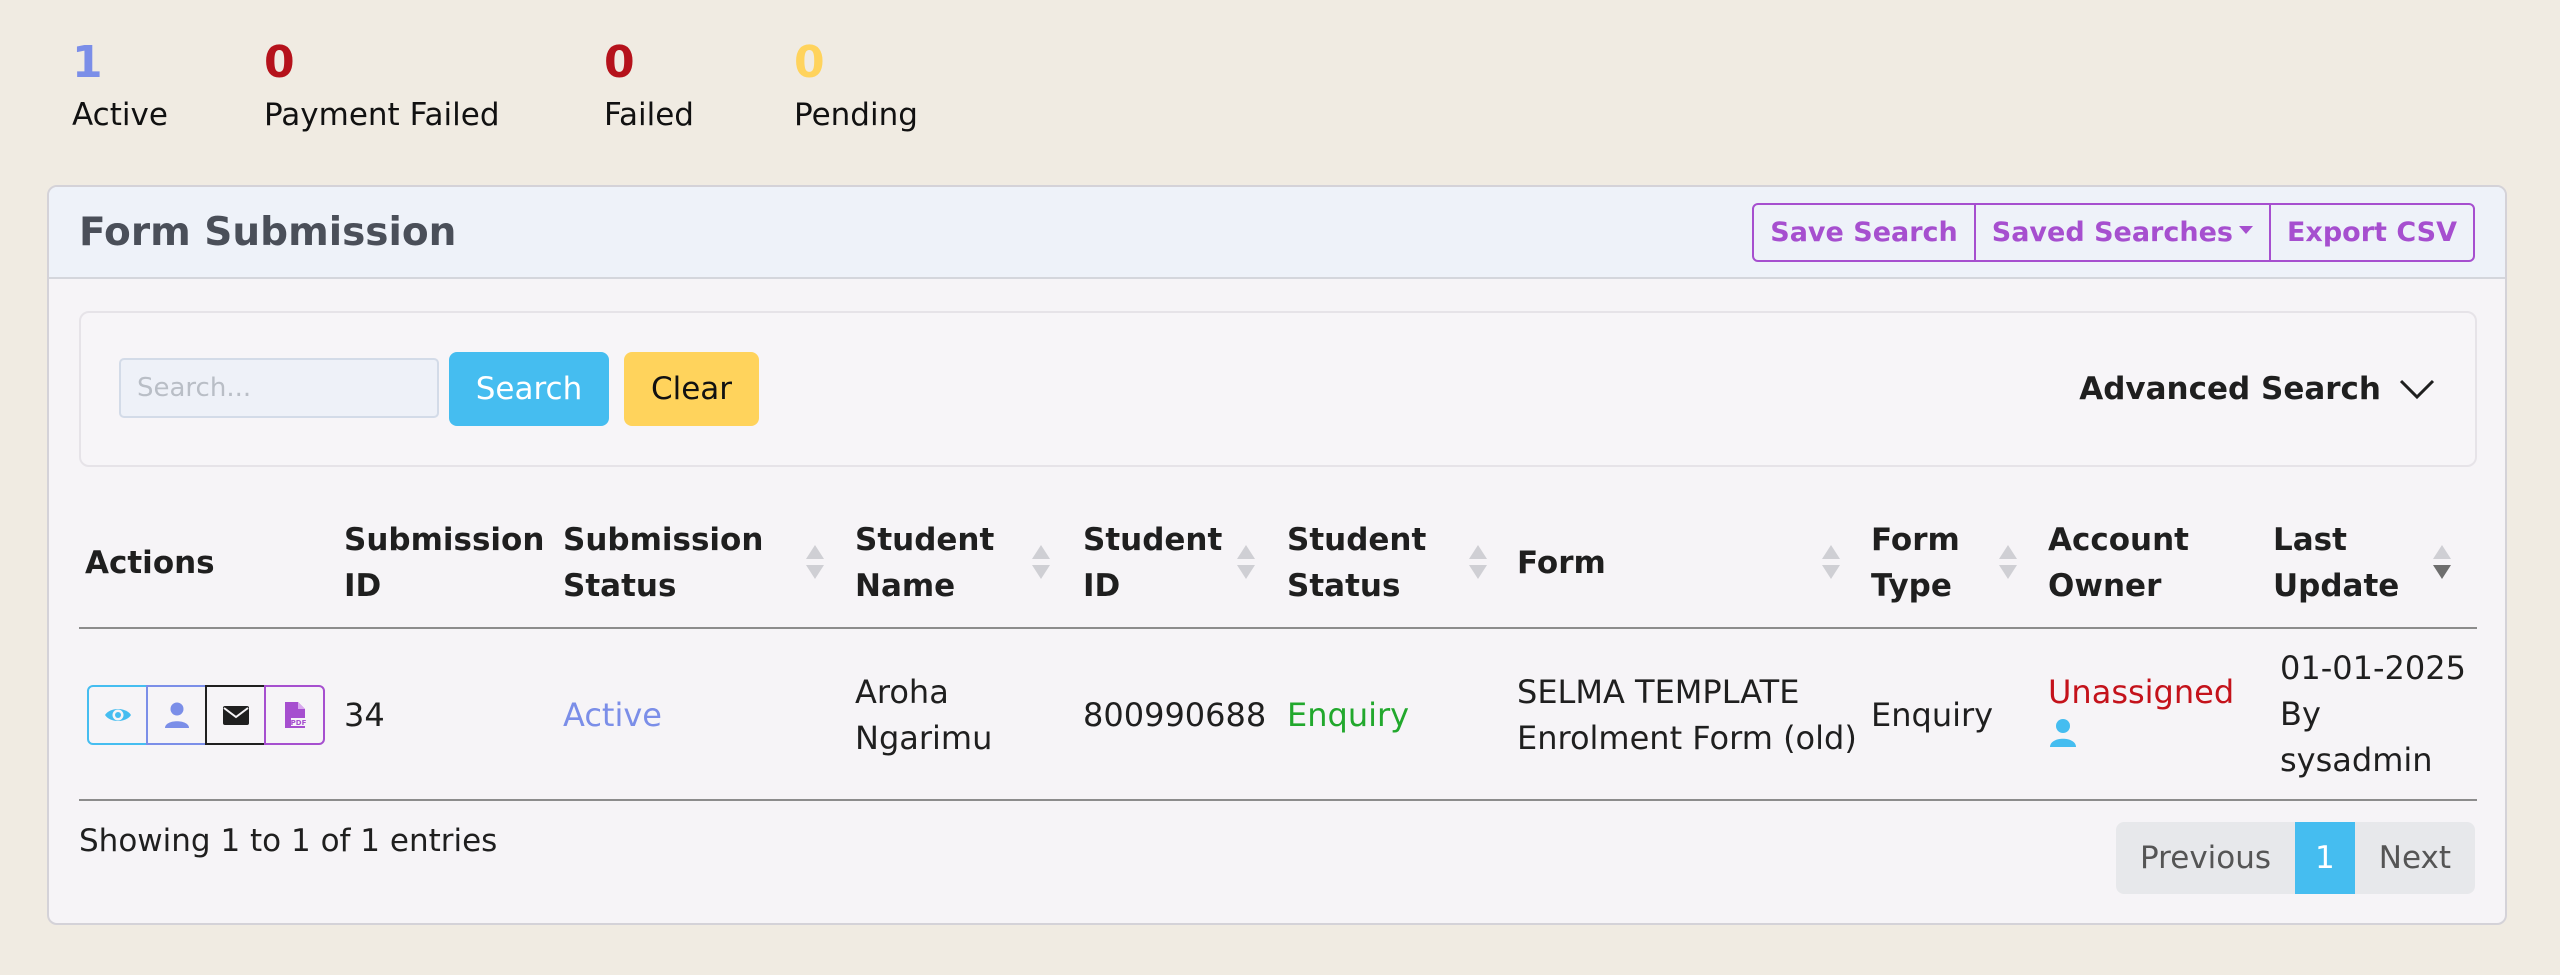 The width and height of the screenshot is (2560, 975). I want to click on student-last-name: Ngarimu, so click(924, 738).